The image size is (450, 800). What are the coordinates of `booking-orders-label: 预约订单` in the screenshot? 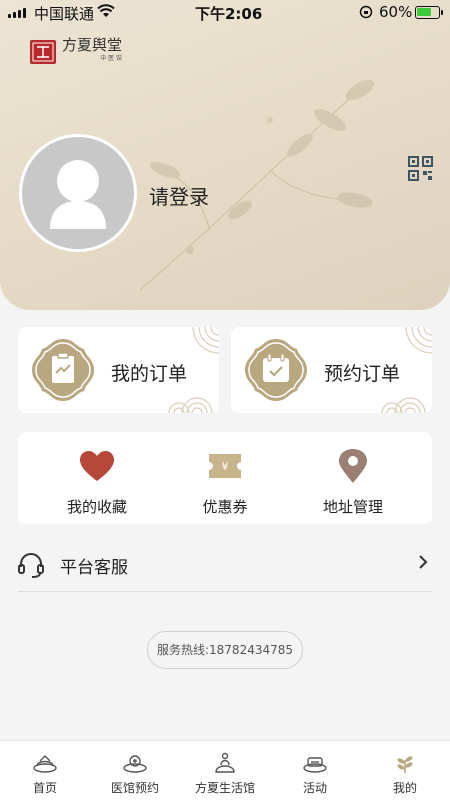 It's located at (362, 374).